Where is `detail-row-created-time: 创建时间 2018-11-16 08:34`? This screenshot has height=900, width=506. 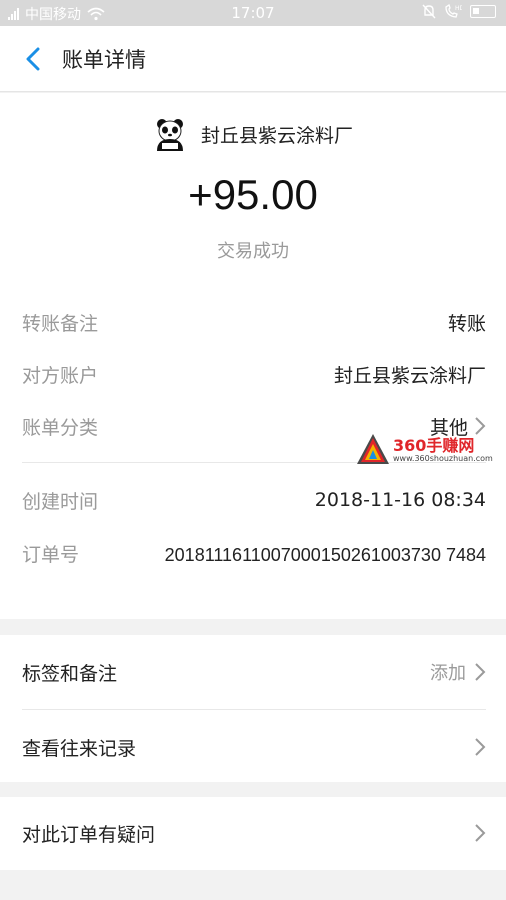
detail-row-created-time: 创建时间 2018-11-16 08:34 is located at coordinates (254, 500).